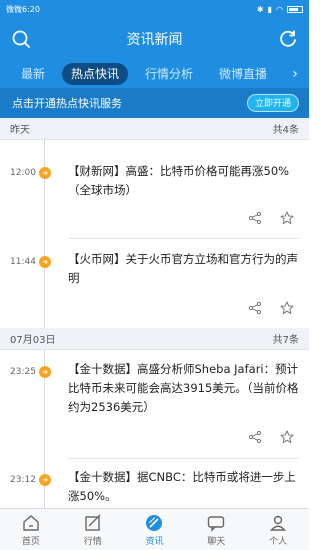 The width and height of the screenshot is (320, 550). I want to click on nav-news: 资讯, so click(155, 529).